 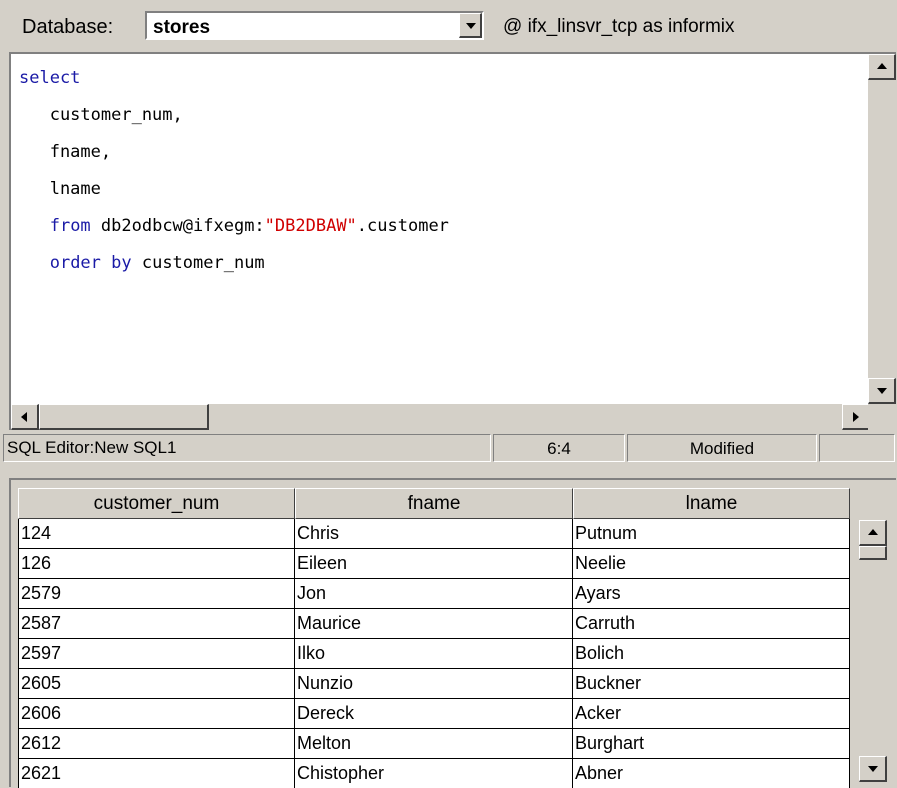 I want to click on sql-text: db2odbcw@ifxegm:, so click(x=177, y=226).